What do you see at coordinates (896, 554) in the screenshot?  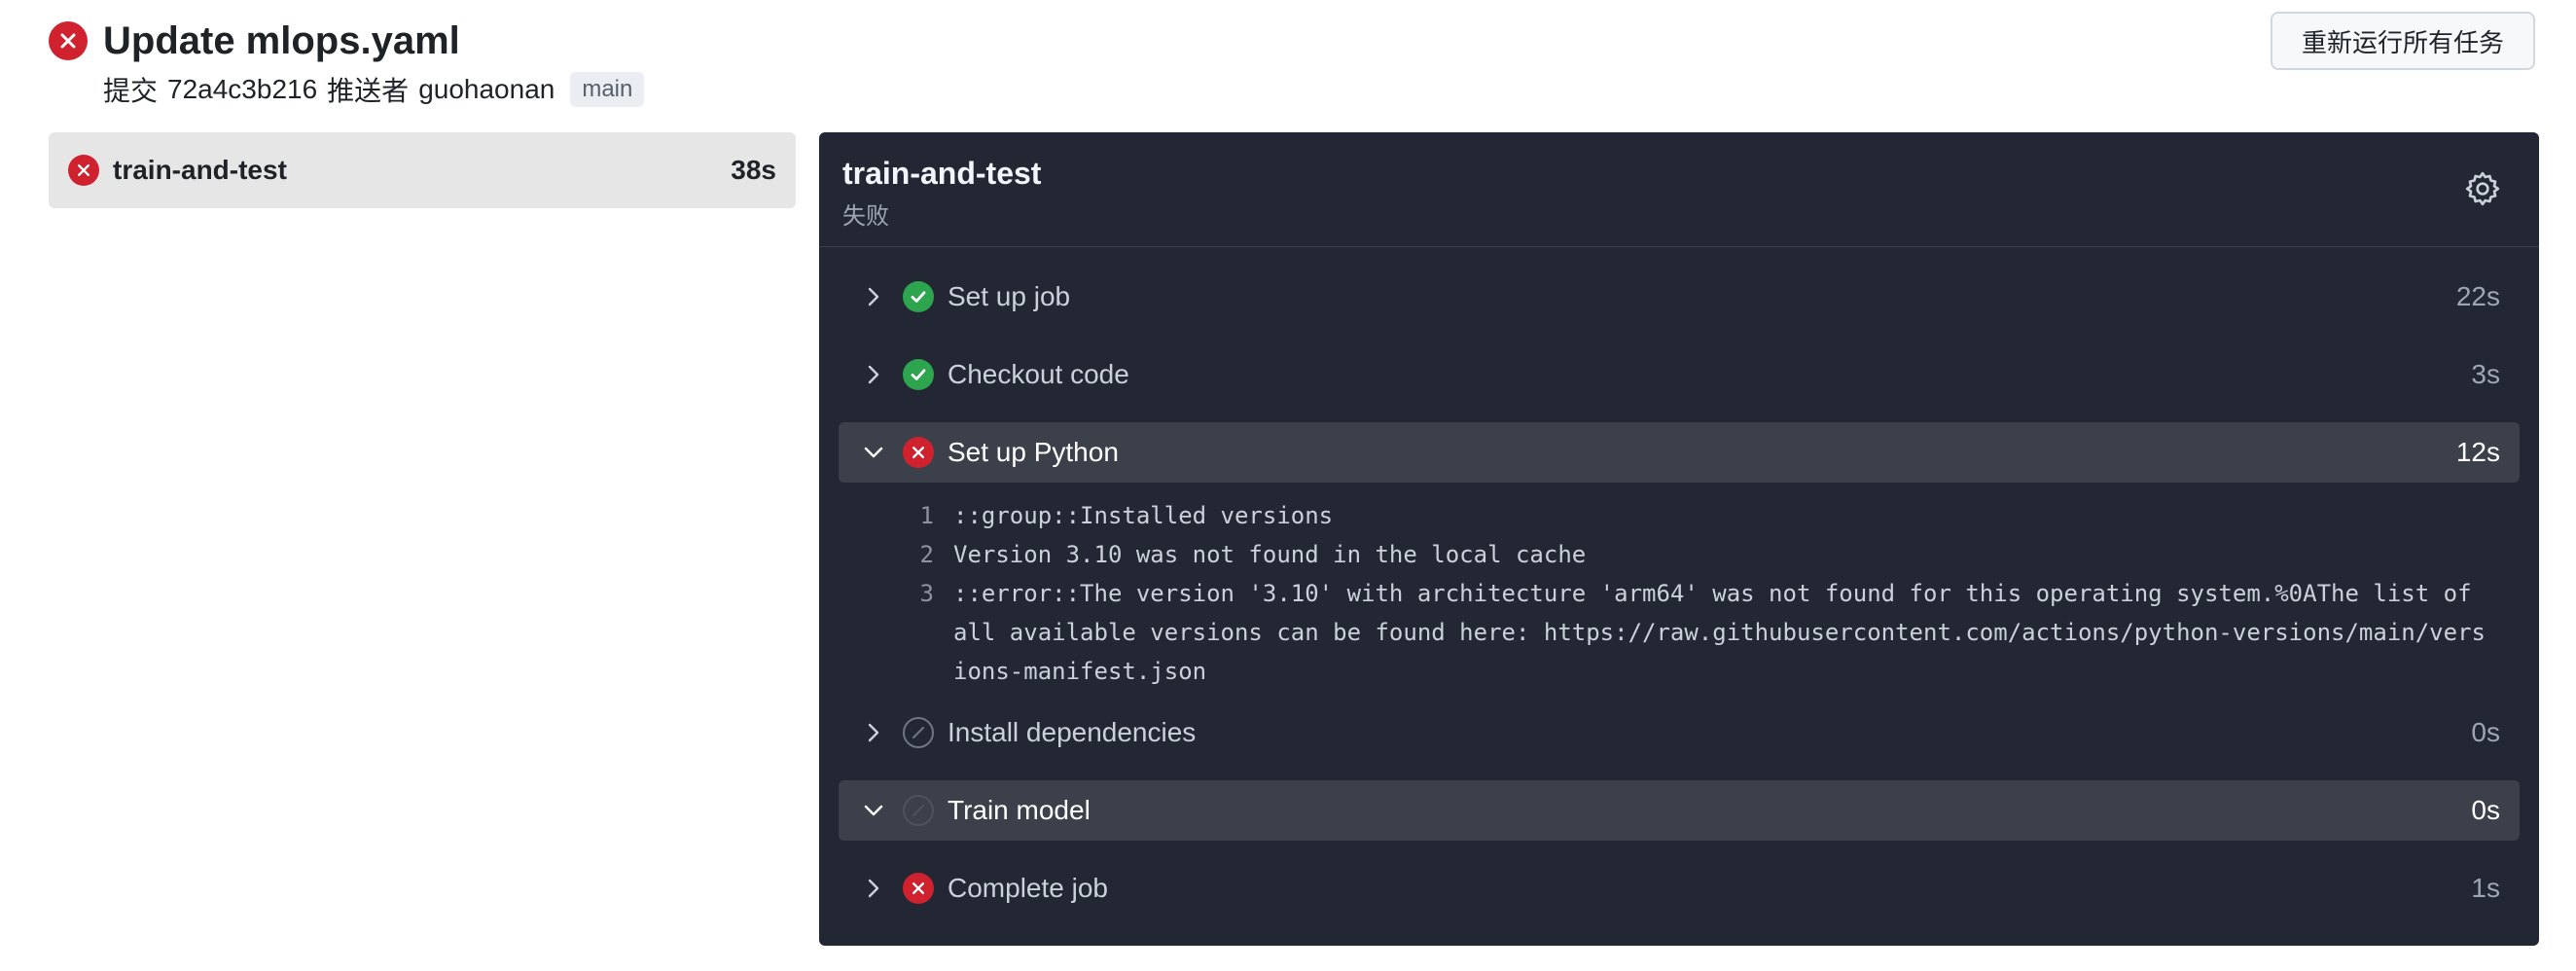 I see `log-line-number: 2` at bounding box center [896, 554].